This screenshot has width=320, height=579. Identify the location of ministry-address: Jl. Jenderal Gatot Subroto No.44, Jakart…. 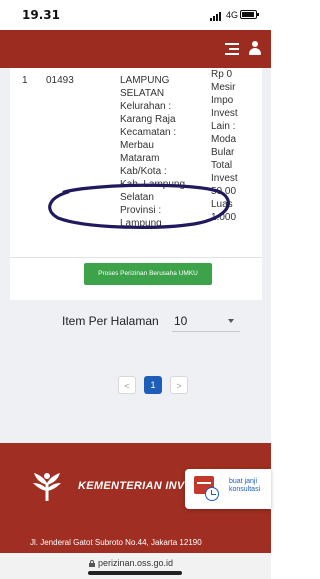
(116, 542).